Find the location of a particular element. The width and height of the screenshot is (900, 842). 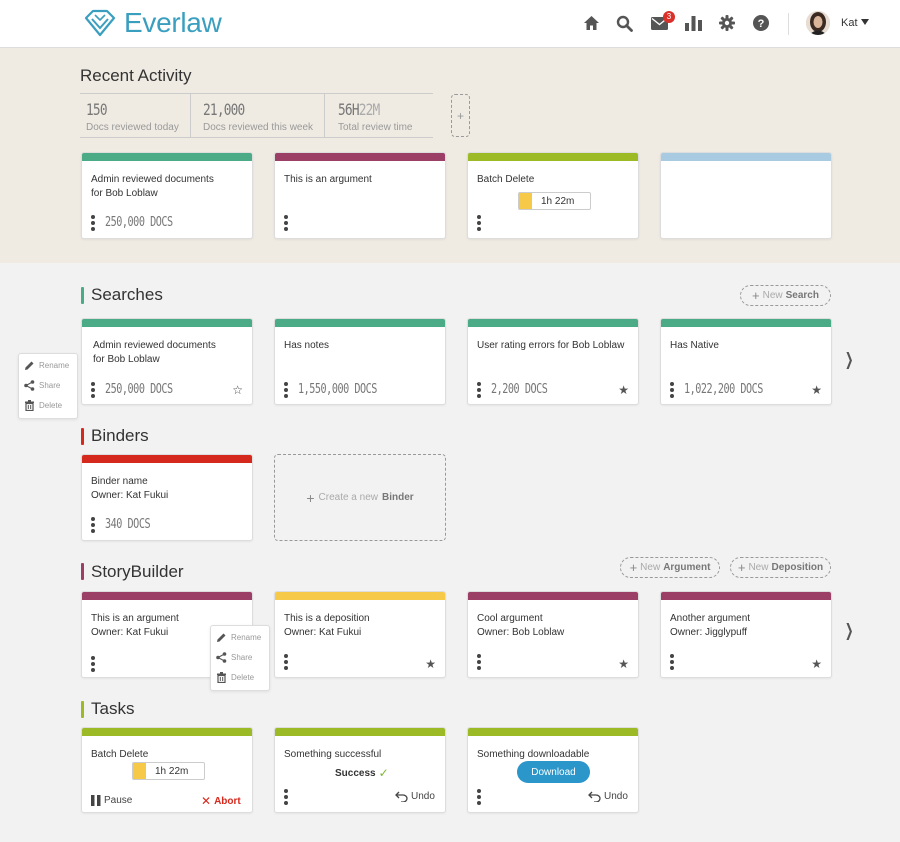

user-name: Kat is located at coordinates (849, 23).